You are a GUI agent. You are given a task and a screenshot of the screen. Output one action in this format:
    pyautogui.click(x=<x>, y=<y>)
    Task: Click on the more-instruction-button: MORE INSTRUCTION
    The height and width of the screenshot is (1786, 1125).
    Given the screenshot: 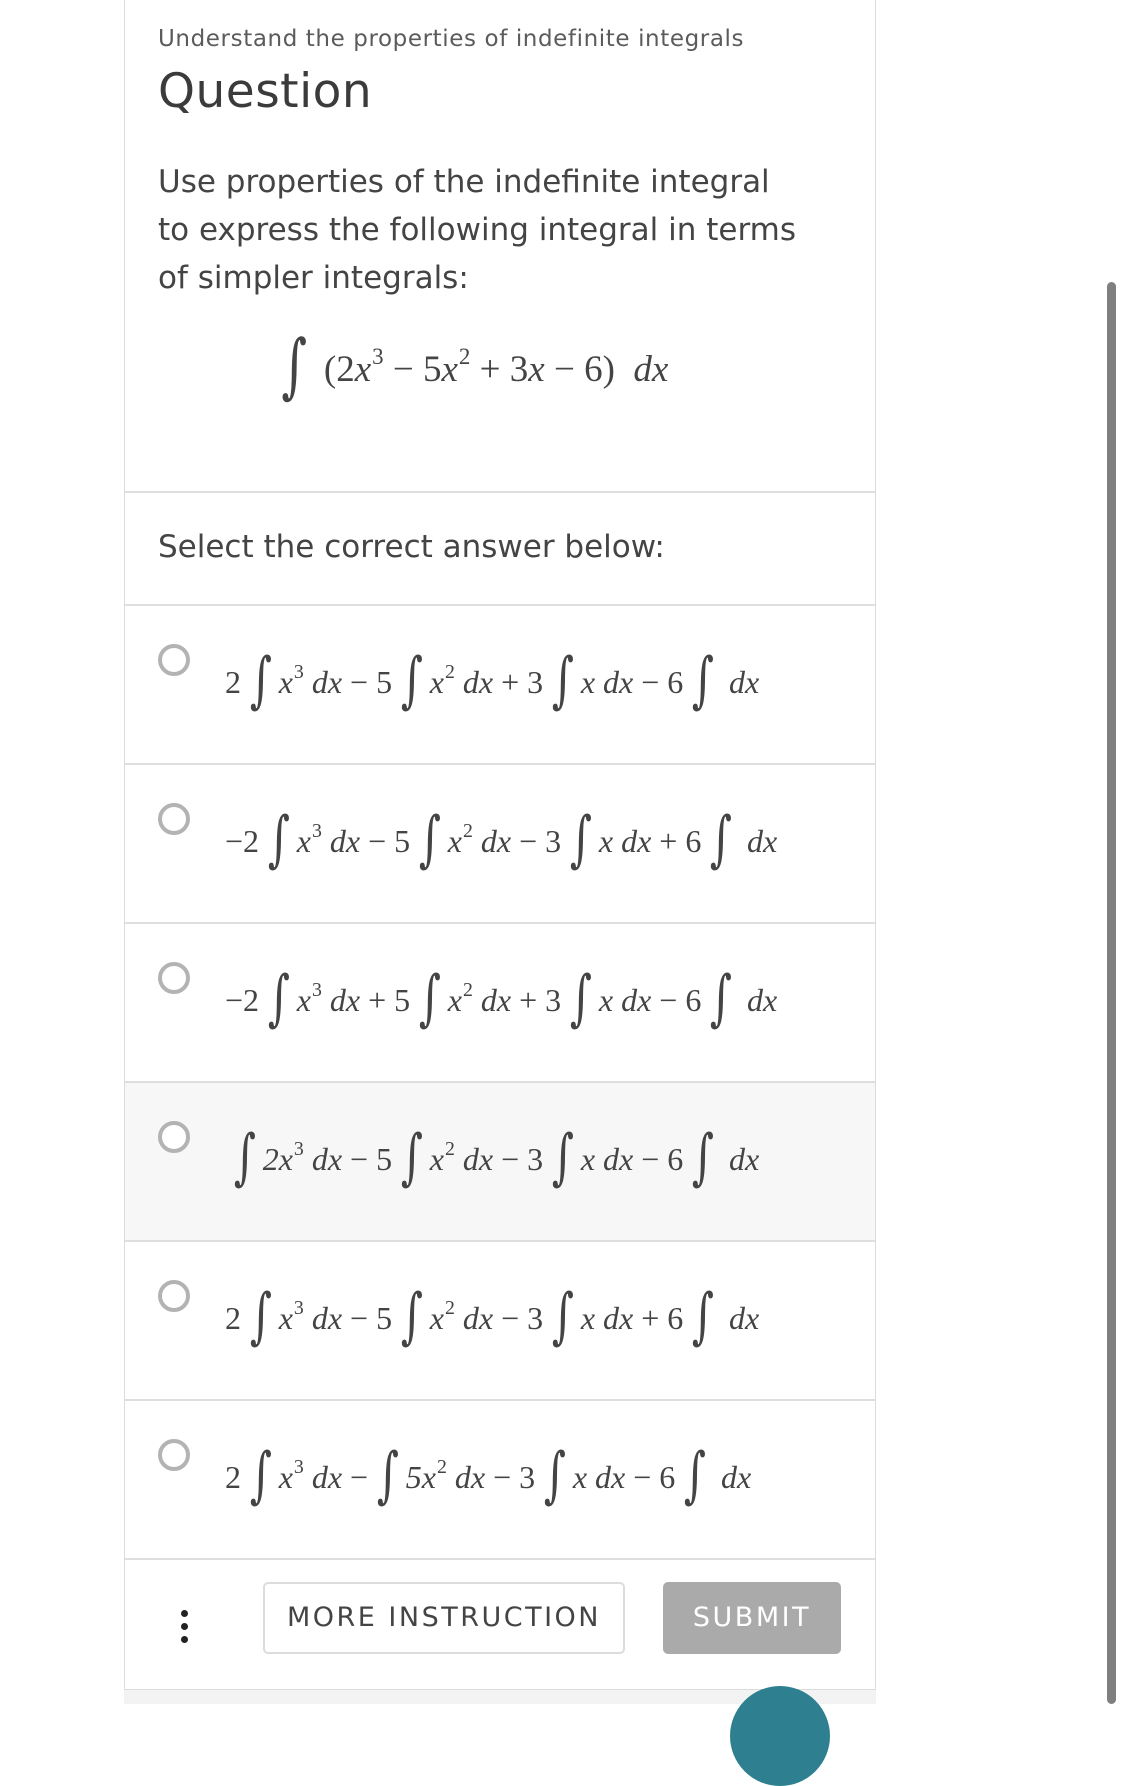 What is the action you would take?
    pyautogui.click(x=444, y=1618)
    